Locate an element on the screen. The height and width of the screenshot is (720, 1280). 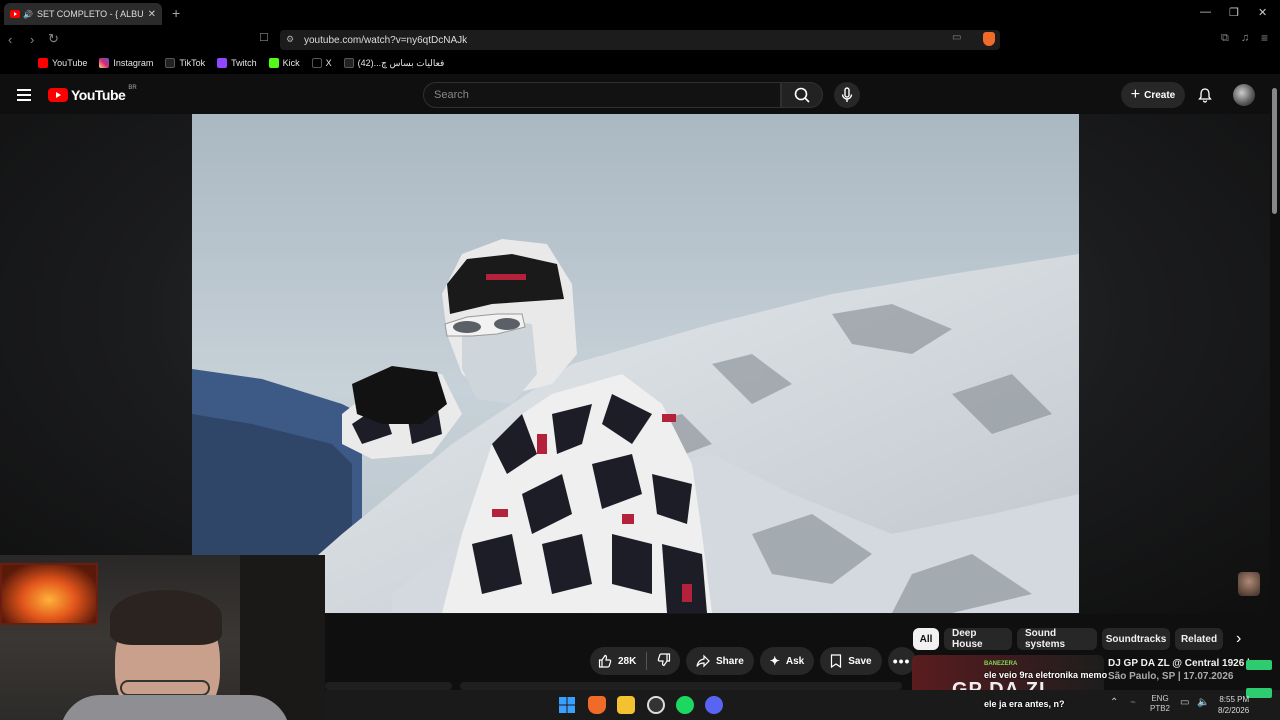
address-bar: ⚙ youtube.com/watch?v=ny6qtDcNAJk is located at coordinates (640, 40).